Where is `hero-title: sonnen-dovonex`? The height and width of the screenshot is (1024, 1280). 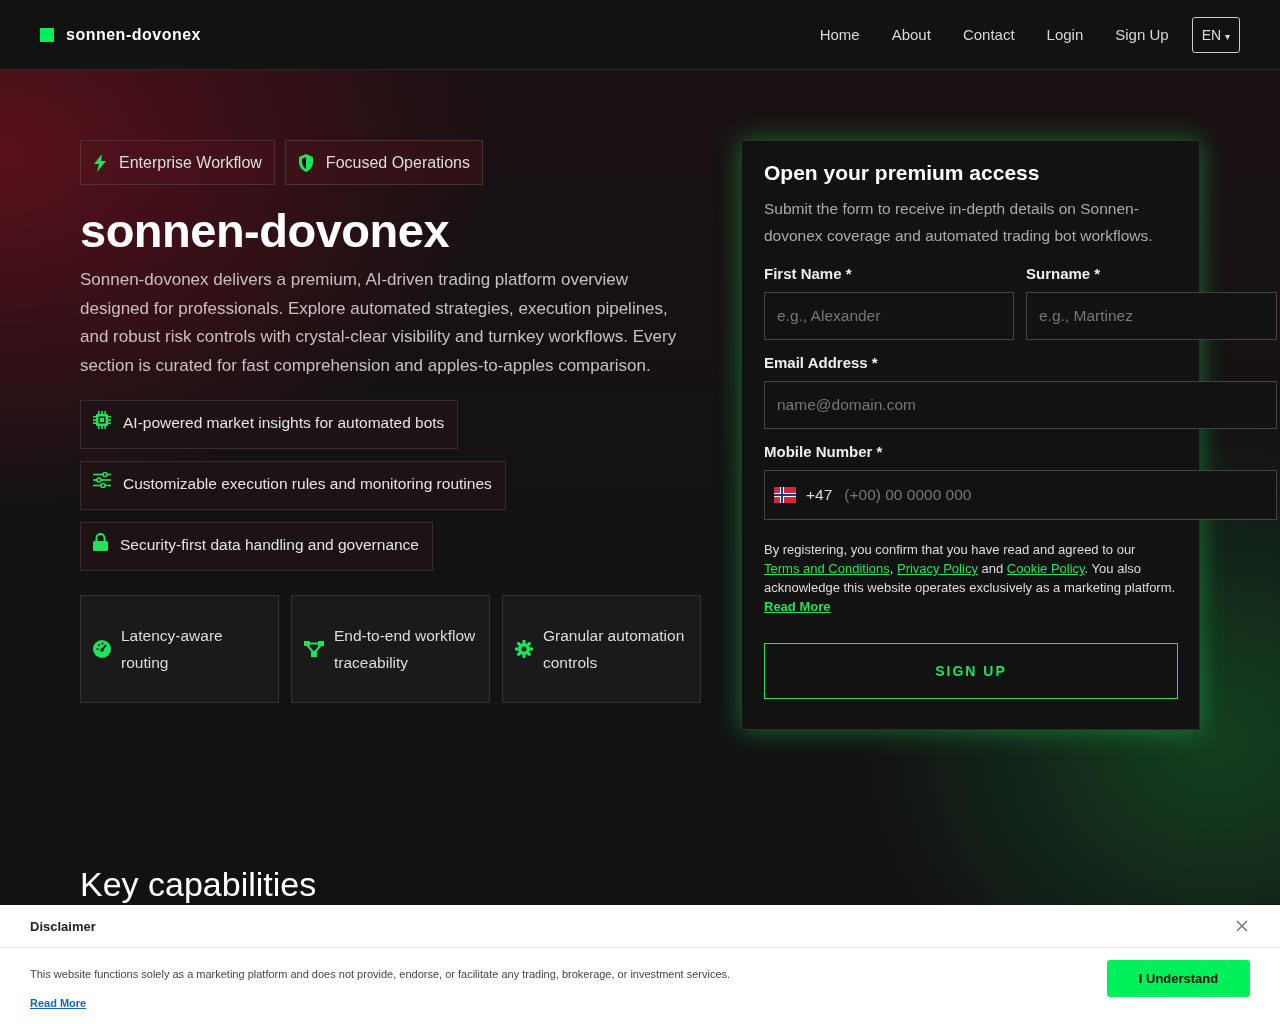 hero-title: sonnen-dovonex is located at coordinates (265, 230).